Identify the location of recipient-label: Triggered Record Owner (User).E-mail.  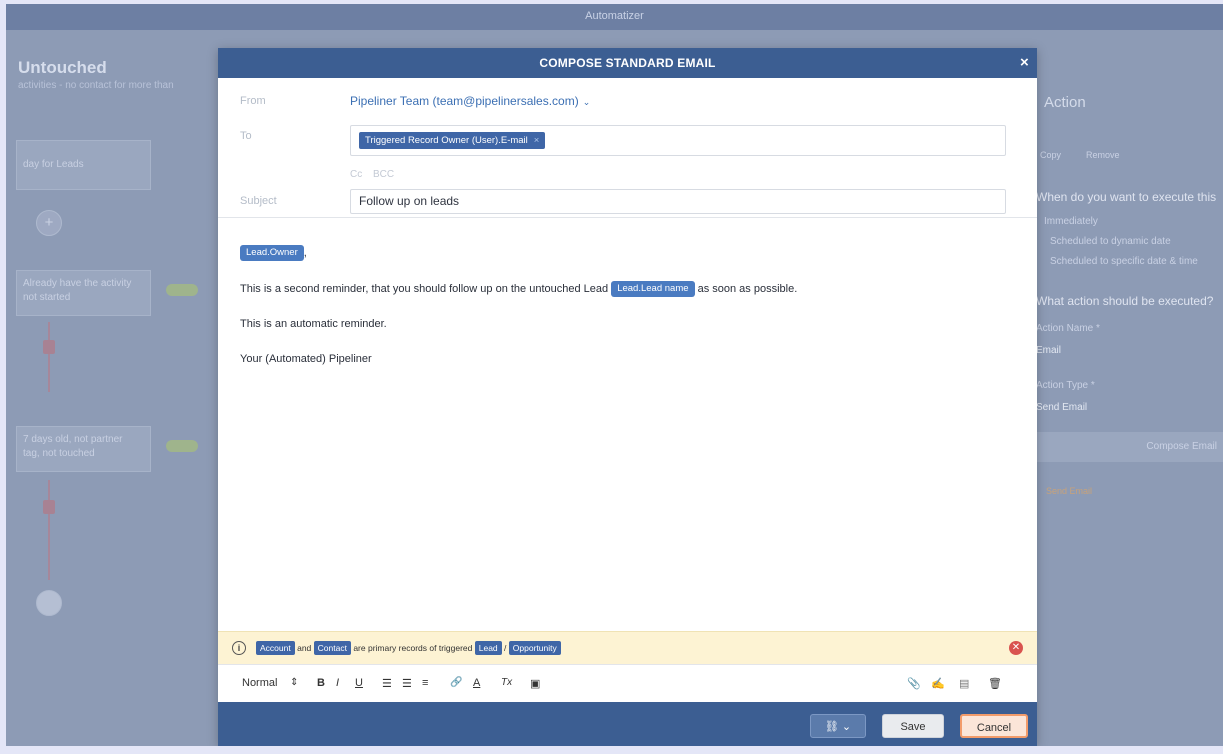
(446, 140).